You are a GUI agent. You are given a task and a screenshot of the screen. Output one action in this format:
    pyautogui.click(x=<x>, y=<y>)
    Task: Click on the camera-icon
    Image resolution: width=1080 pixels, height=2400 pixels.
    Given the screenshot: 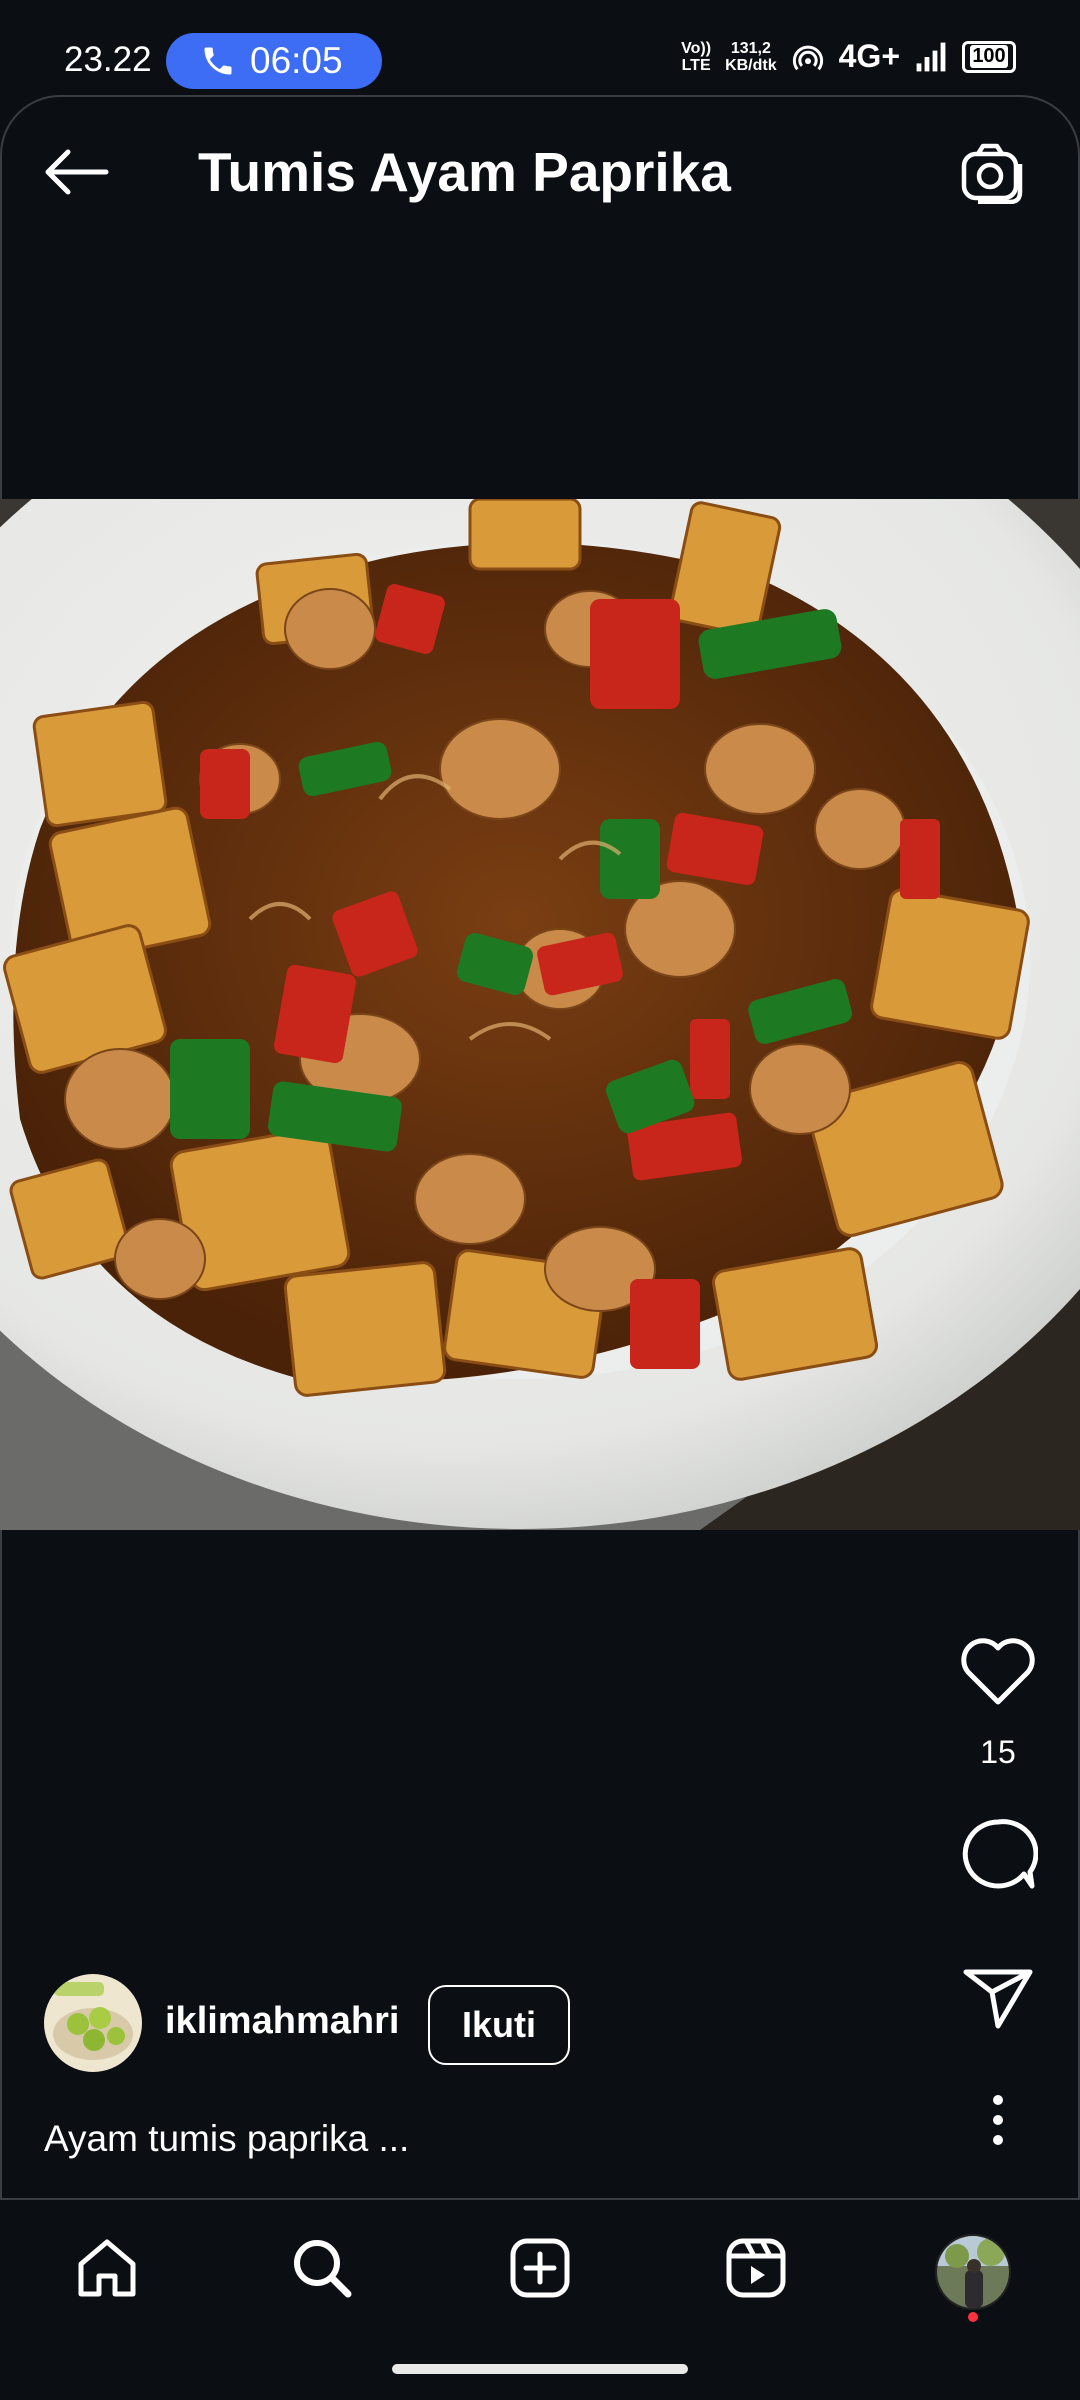 What is the action you would take?
    pyautogui.click(x=992, y=173)
    